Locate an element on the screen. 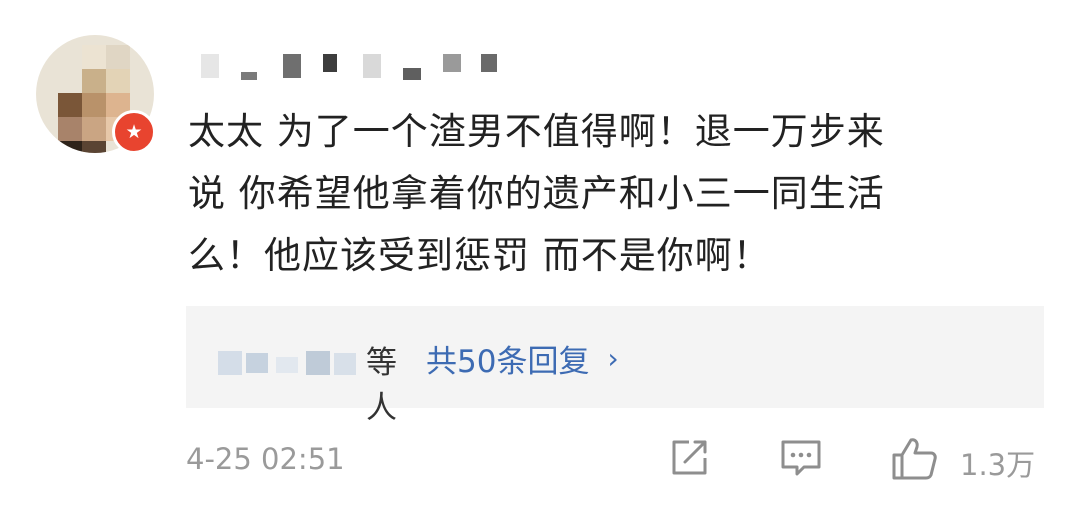 This screenshot has width=1080, height=507. thumbs-up-icon is located at coordinates (914, 459).